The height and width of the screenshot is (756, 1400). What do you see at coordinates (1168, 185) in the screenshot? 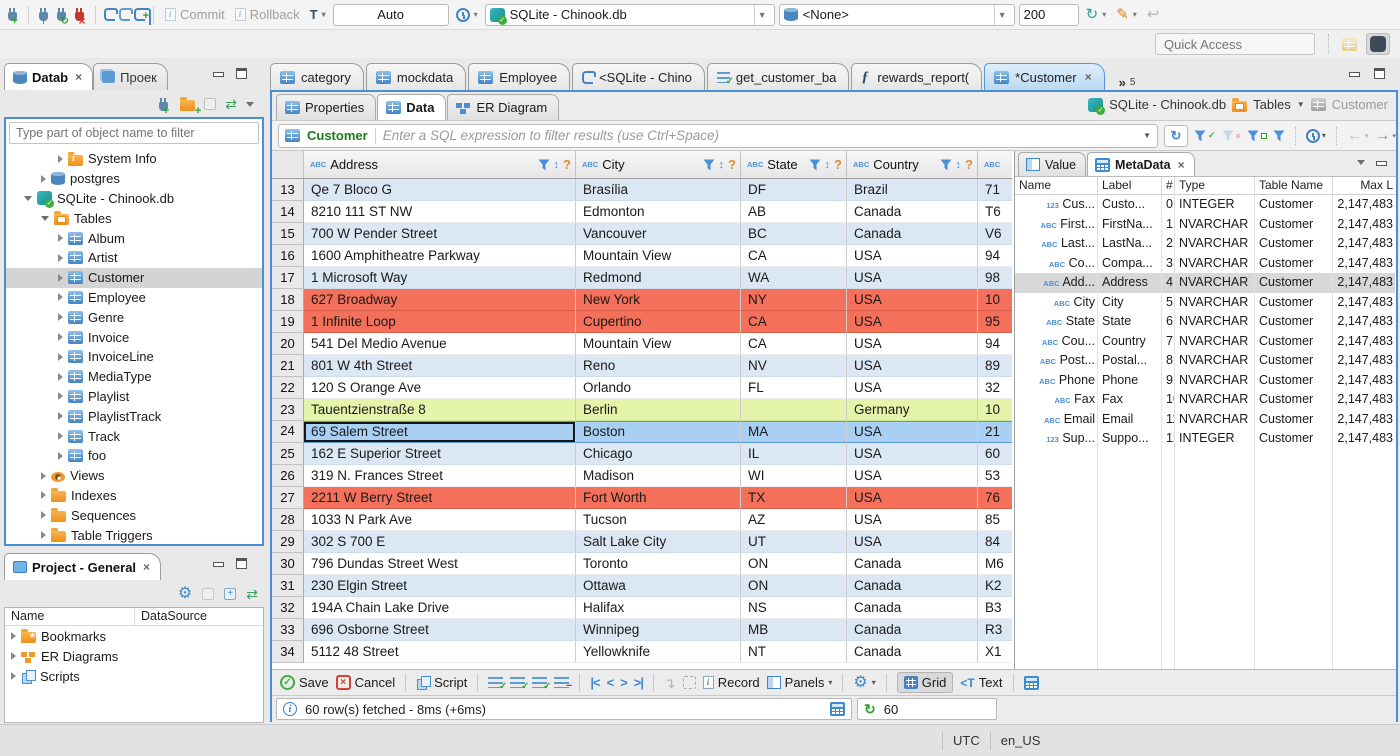
I see `meta-column--: #` at bounding box center [1168, 185].